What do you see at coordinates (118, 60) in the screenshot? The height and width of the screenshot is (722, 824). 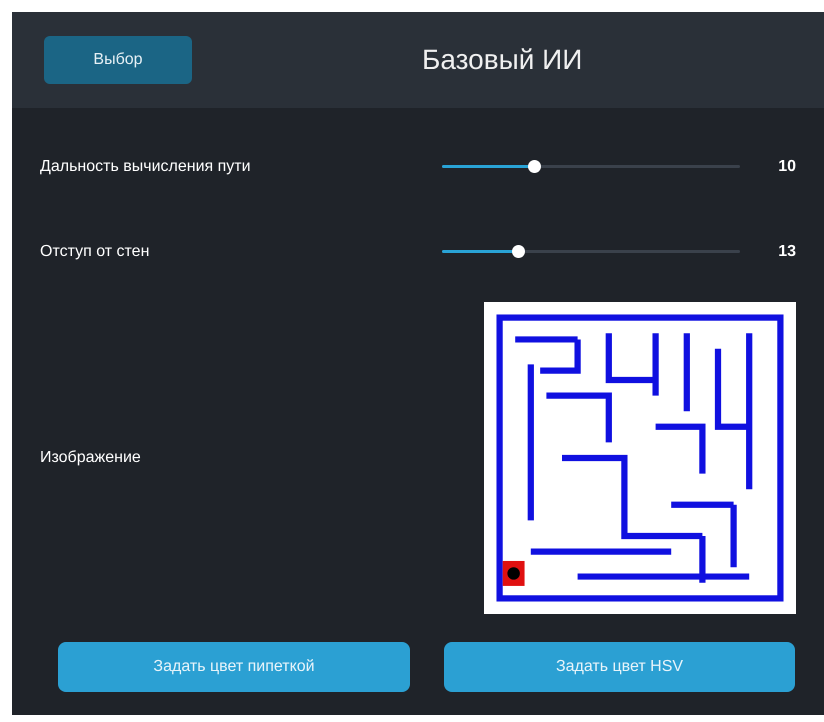 I see `select-button: Выбор` at bounding box center [118, 60].